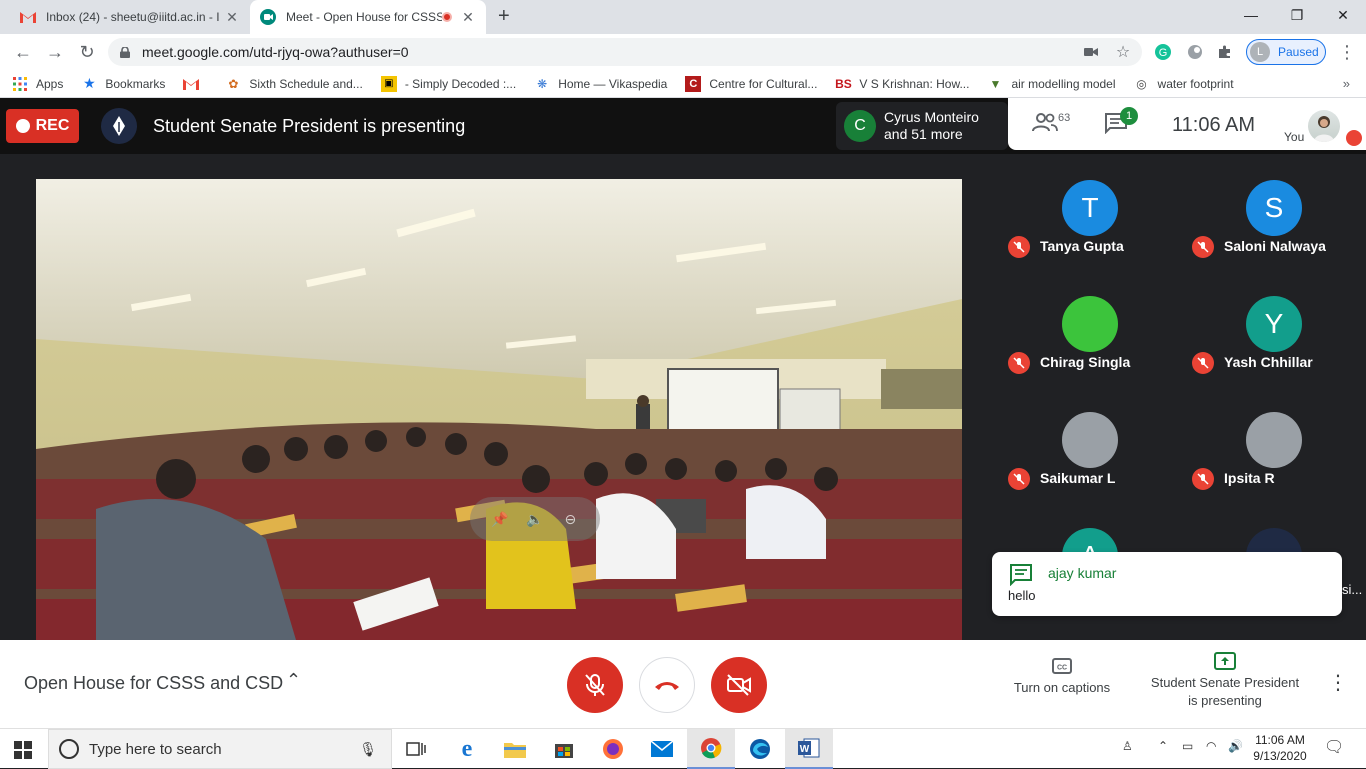 Image resolution: width=1366 pixels, height=769 pixels. Describe the element at coordinates (1297, 15) in the screenshot. I see `maximize-button: ❐` at that location.